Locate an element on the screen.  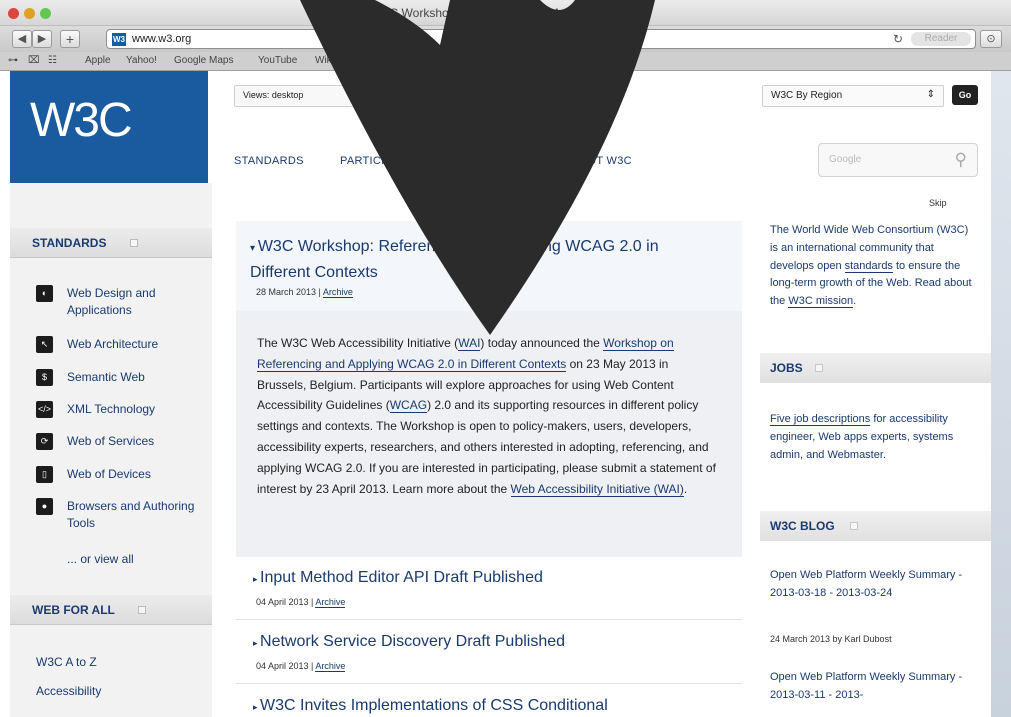
web-for-all-heading-text: WEB FOR ALL is located at coordinates (73, 610).